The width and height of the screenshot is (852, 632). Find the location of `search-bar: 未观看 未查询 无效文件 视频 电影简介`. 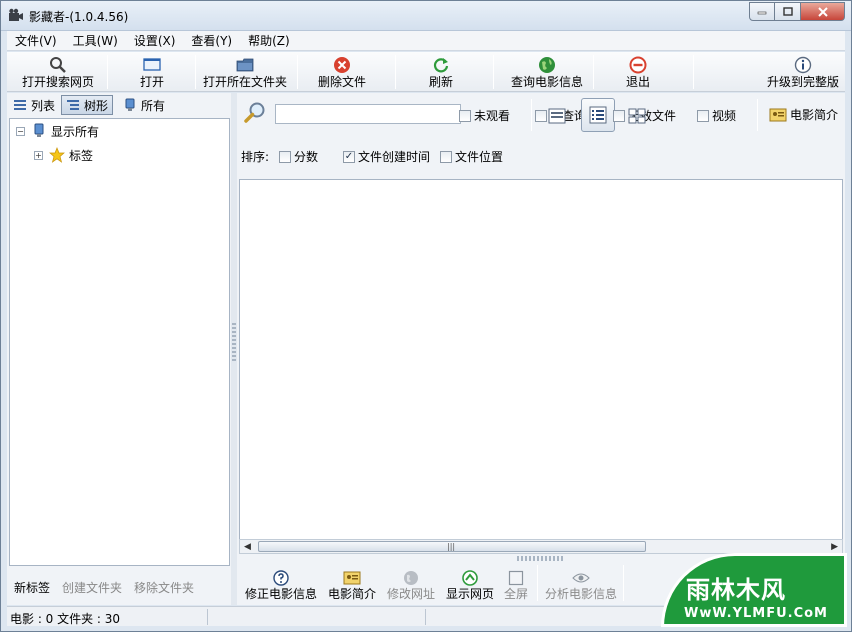

search-bar: 未观看 未查询 无效文件 视频 电影简介 is located at coordinates (541, 114).